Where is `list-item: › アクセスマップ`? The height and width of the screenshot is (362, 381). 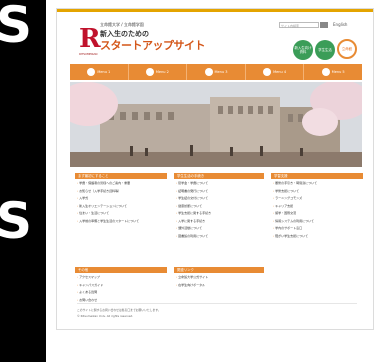 list-item: › アクセスマップ is located at coordinates (122, 278).